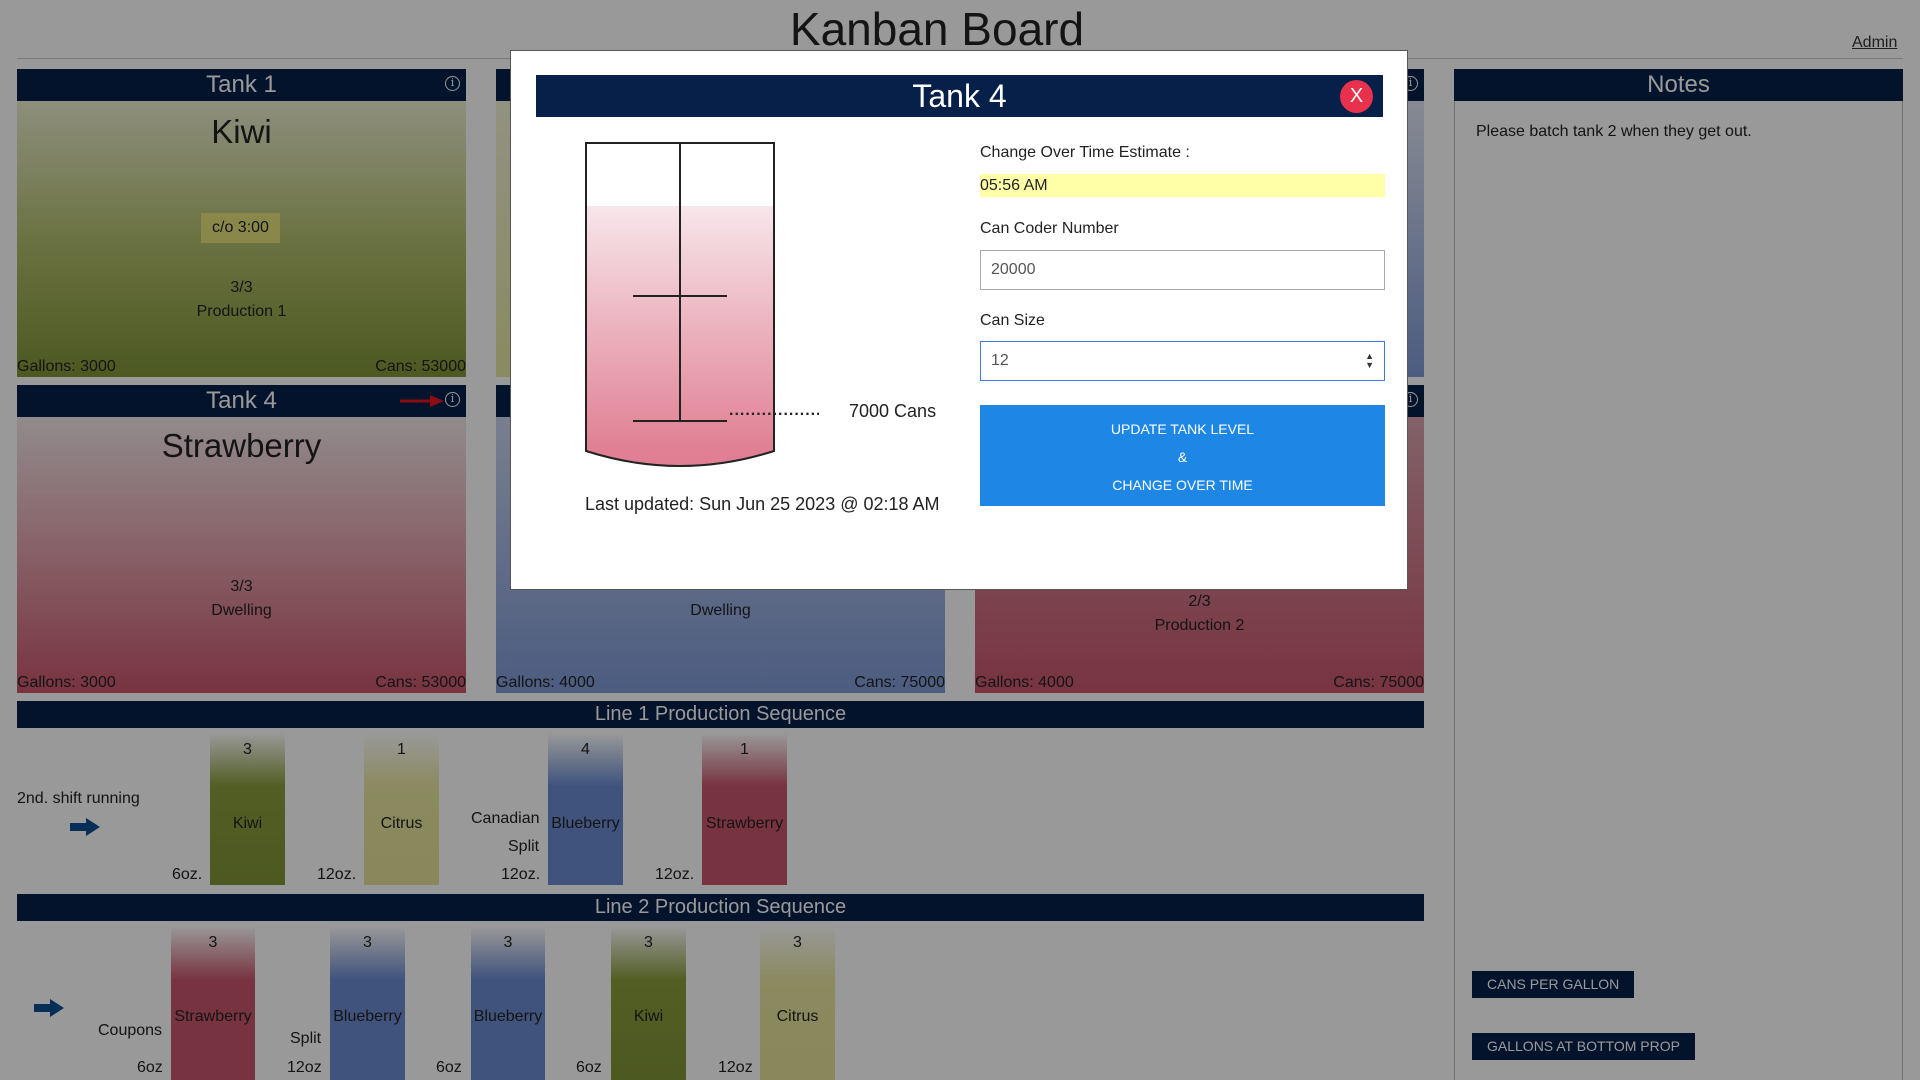  Describe the element at coordinates (1182, 361) in the screenshot. I see `can-size-select: 12 ▲ ▼` at that location.